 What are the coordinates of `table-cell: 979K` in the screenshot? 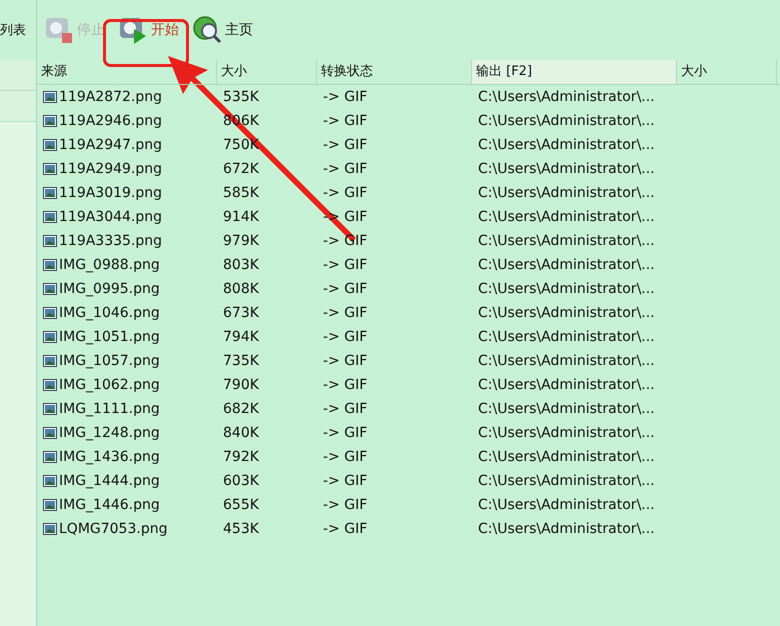 It's located at (241, 241).